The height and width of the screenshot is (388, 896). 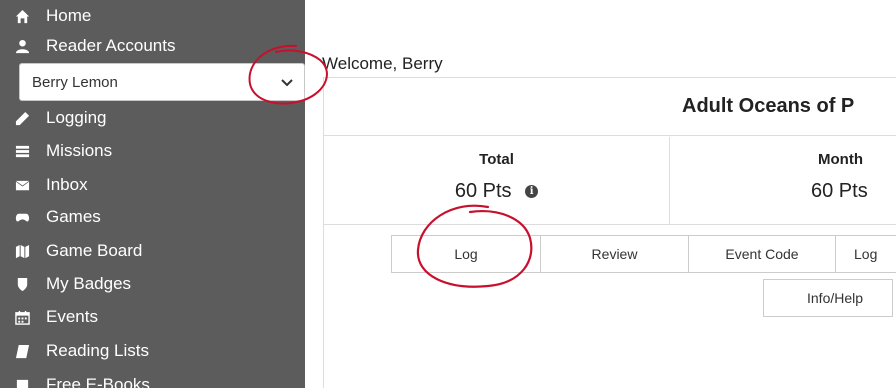 I want to click on sidebar-item-label: Free E-Books, so click(x=98, y=381).